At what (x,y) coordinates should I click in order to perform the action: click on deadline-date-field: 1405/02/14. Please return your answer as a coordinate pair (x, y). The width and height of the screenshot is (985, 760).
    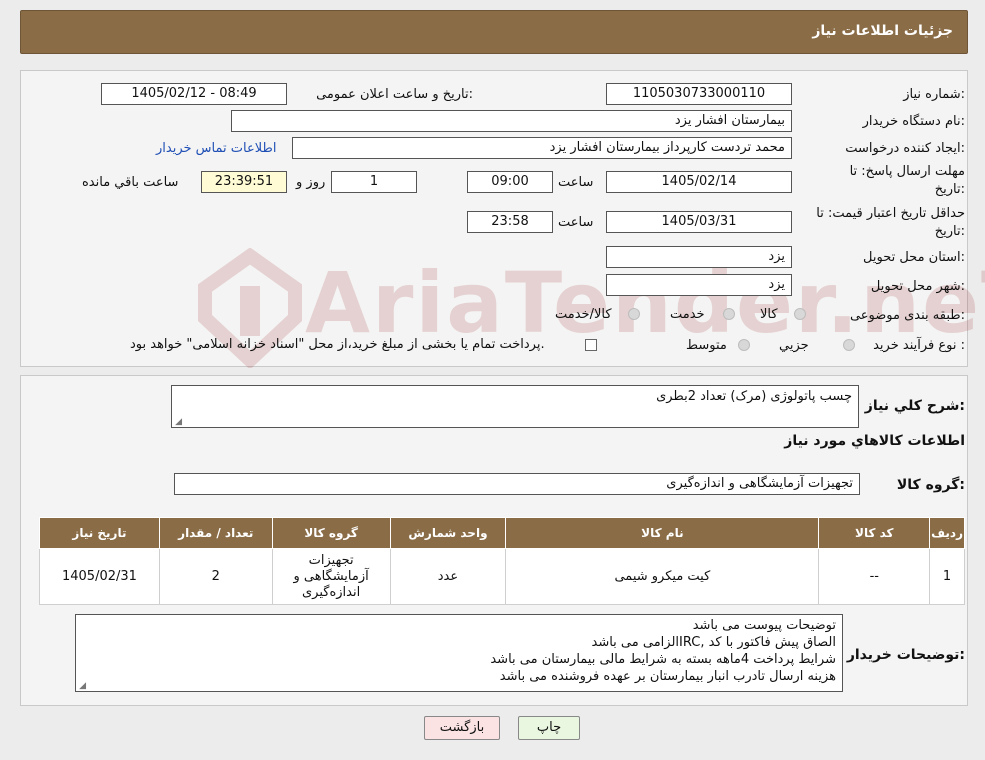
    Looking at the image, I should click on (699, 182).